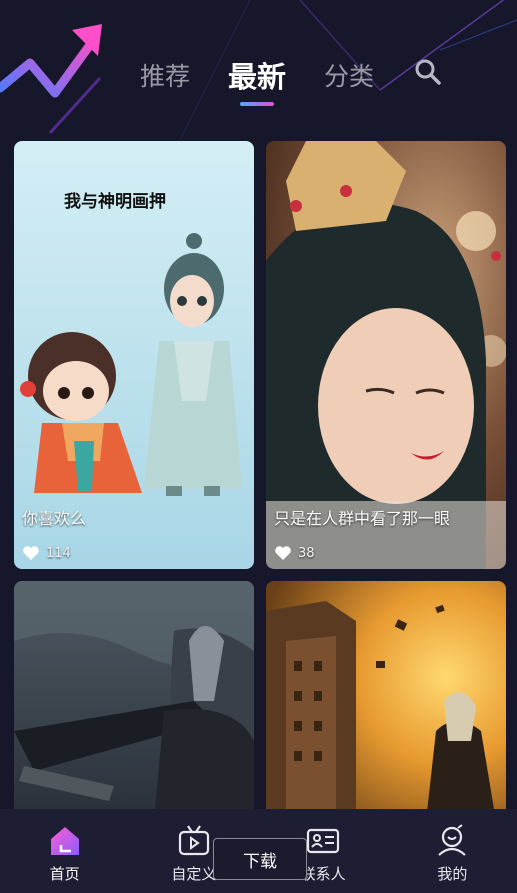 The image size is (517, 893). Describe the element at coordinates (323, 841) in the screenshot. I see `contact-card-icon` at that location.